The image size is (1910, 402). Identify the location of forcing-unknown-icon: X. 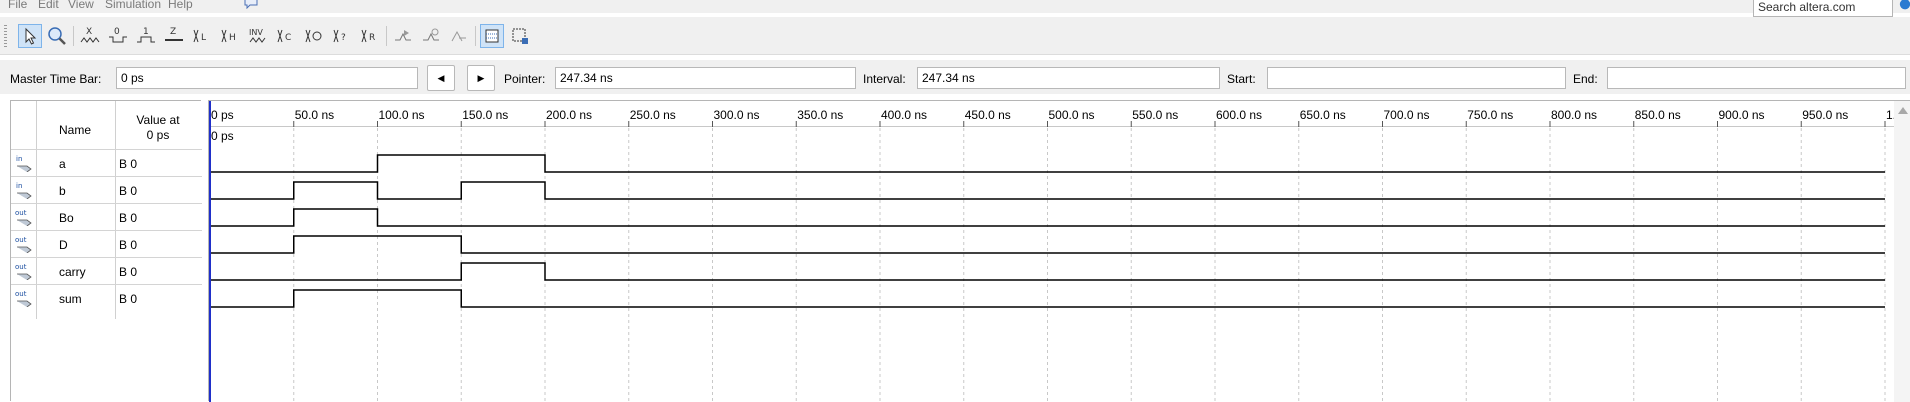
(90, 36).